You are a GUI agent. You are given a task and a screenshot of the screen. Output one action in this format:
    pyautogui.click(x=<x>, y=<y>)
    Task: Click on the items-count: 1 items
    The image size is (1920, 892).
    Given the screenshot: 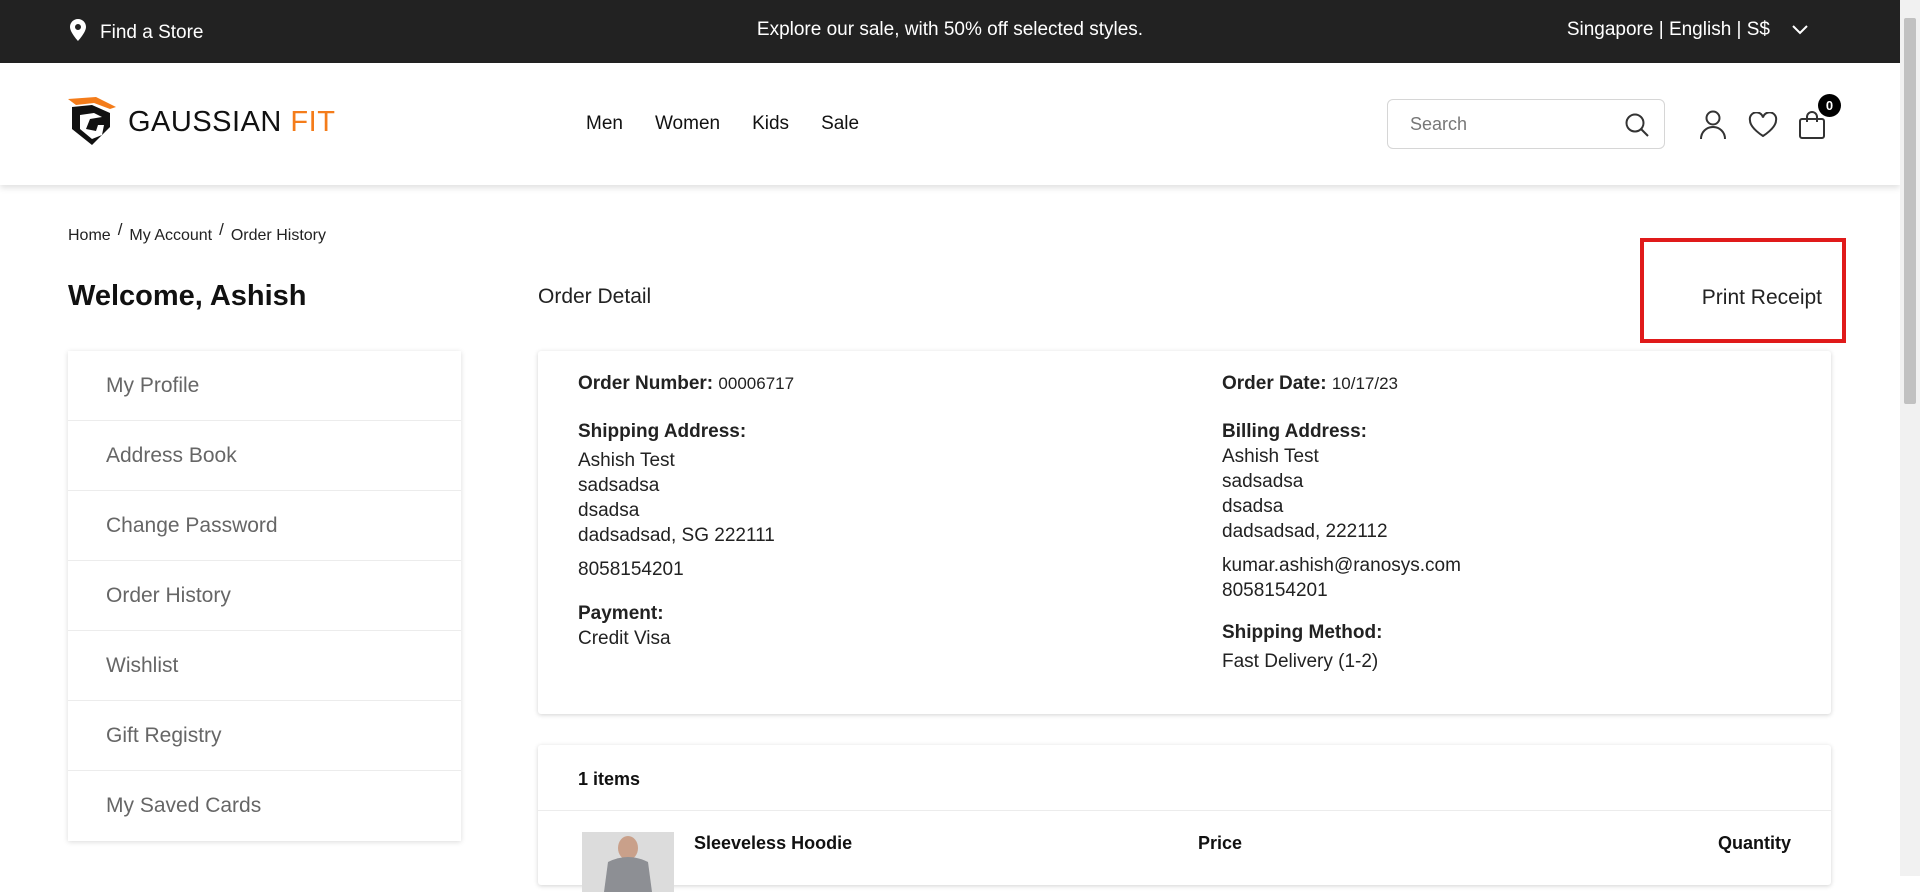 What is the action you would take?
    pyautogui.click(x=609, y=779)
    